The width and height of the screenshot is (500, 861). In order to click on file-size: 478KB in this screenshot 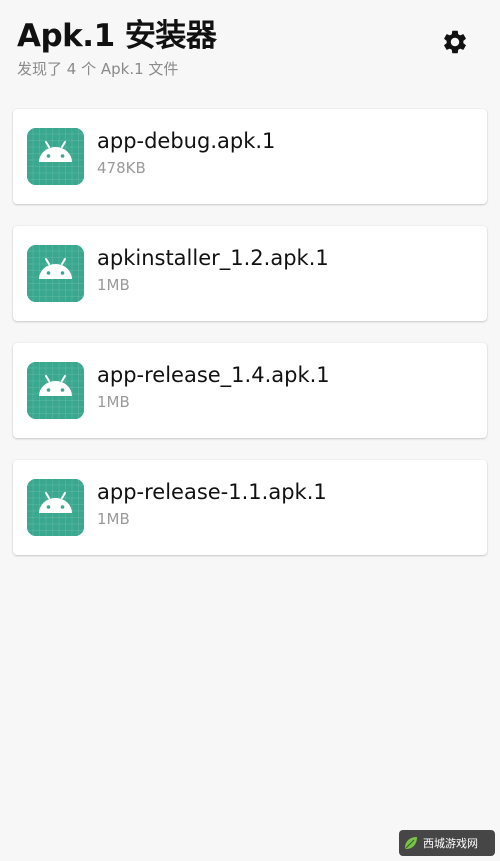, I will do `click(121, 168)`.